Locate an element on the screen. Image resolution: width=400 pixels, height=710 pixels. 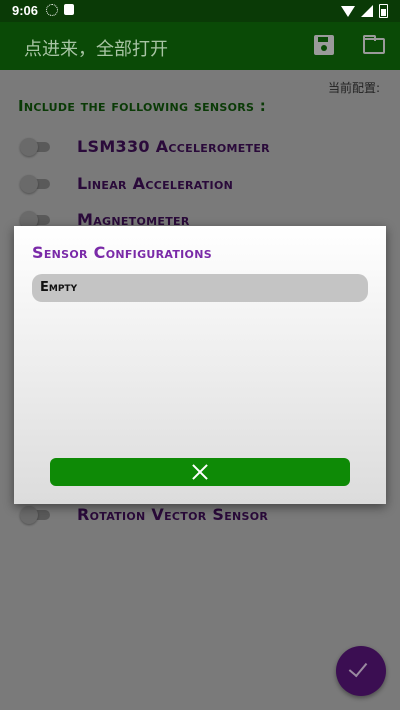
config-item-label: Empty is located at coordinates (59, 287).